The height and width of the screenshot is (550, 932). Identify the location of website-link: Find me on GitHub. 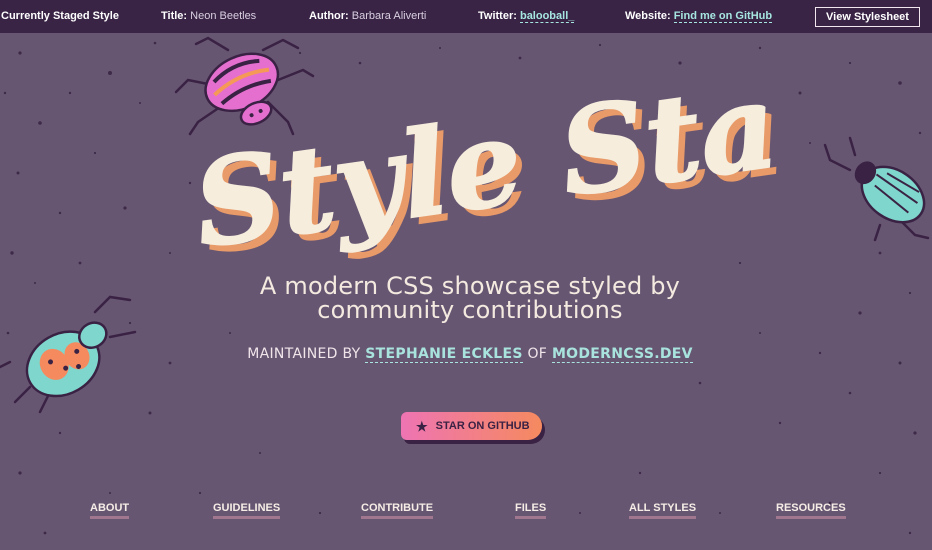
(723, 16).